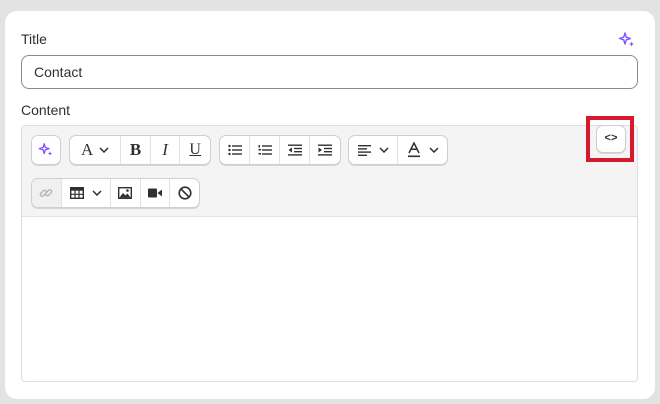  I want to click on code-view-highlight: <>, so click(610, 139).